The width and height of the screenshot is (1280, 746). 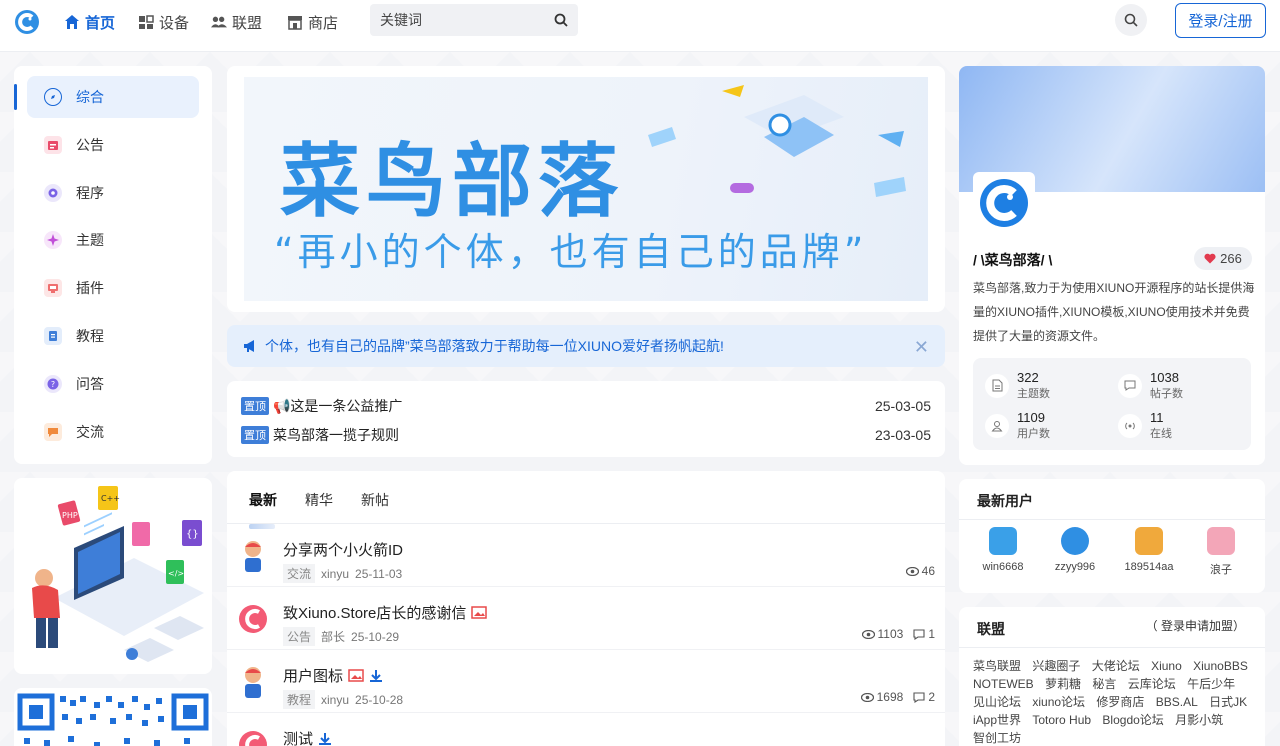 What do you see at coordinates (1177, 702) in the screenshot?
I see `alliance-link: BBS.AL` at bounding box center [1177, 702].